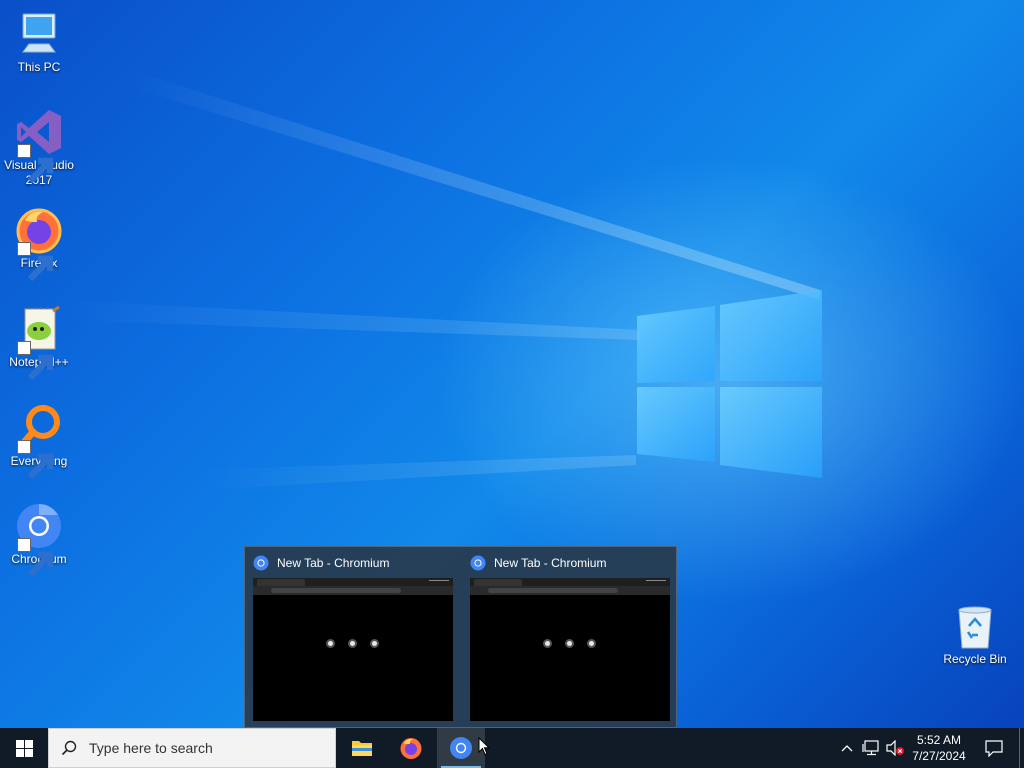 The height and width of the screenshot is (768, 1024). I want to click on desktop-icon-recycle-bin: Recycle Bin, so click(975, 634).